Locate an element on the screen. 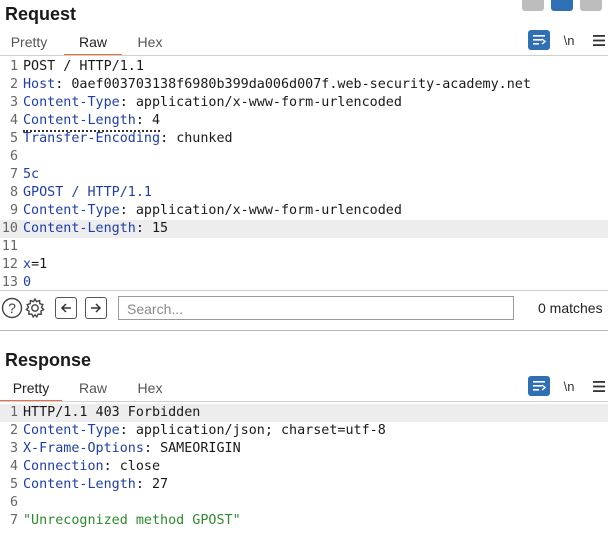 The height and width of the screenshot is (537, 608). search-match-count: 0 matches is located at coordinates (570, 308).